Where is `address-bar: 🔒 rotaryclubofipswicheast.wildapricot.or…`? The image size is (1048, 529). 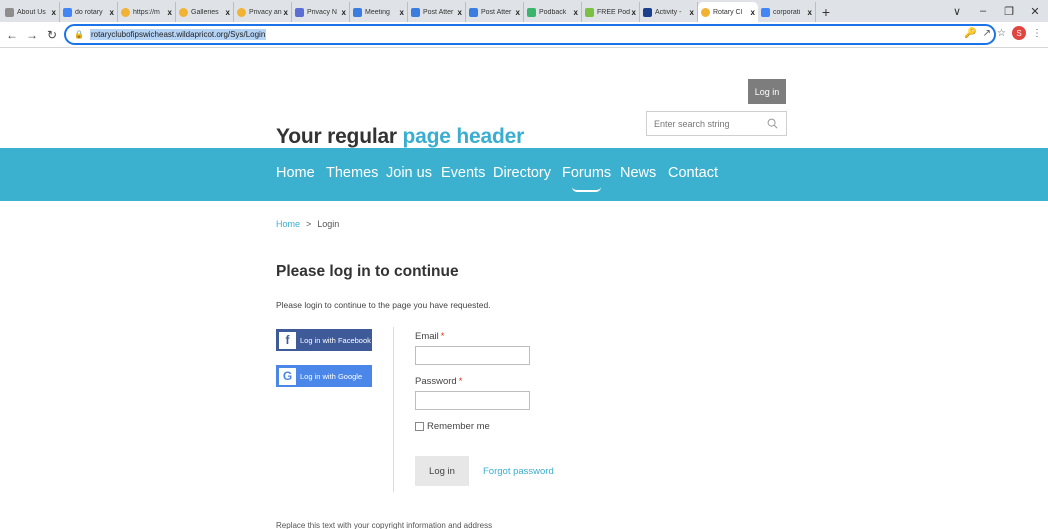
address-bar: 🔒 rotaryclubofipswicheast.wildapricot.or… is located at coordinates (530, 34).